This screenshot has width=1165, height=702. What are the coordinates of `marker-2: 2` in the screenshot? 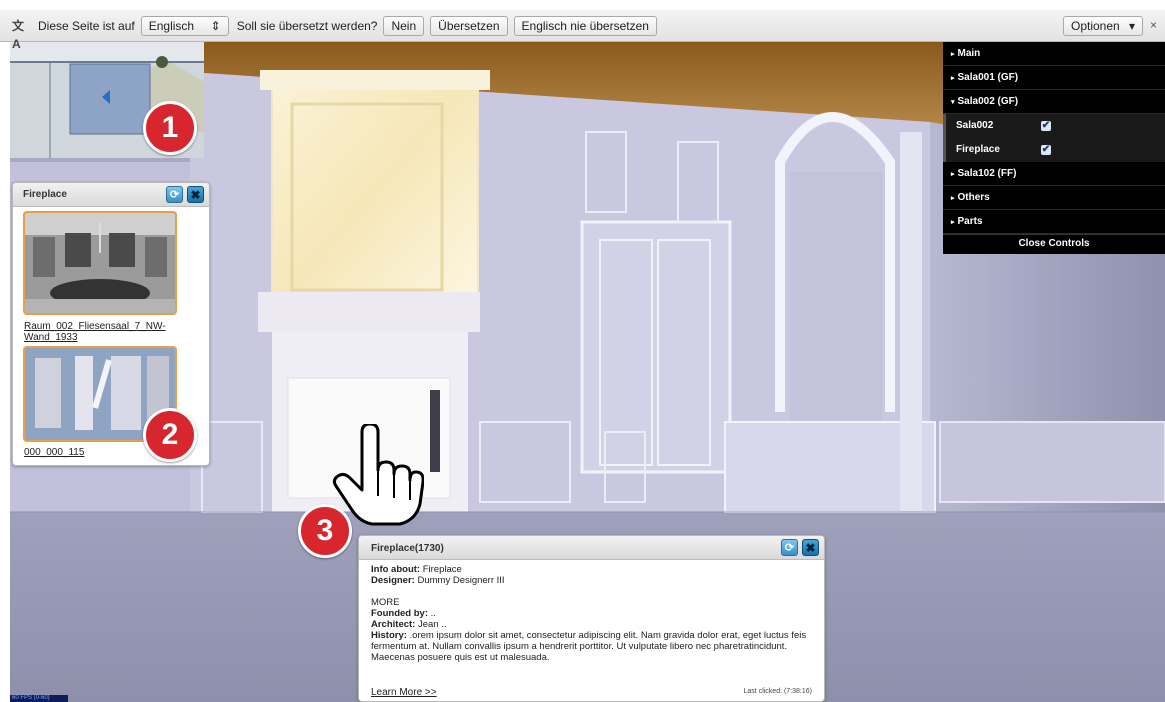 It's located at (170, 435).